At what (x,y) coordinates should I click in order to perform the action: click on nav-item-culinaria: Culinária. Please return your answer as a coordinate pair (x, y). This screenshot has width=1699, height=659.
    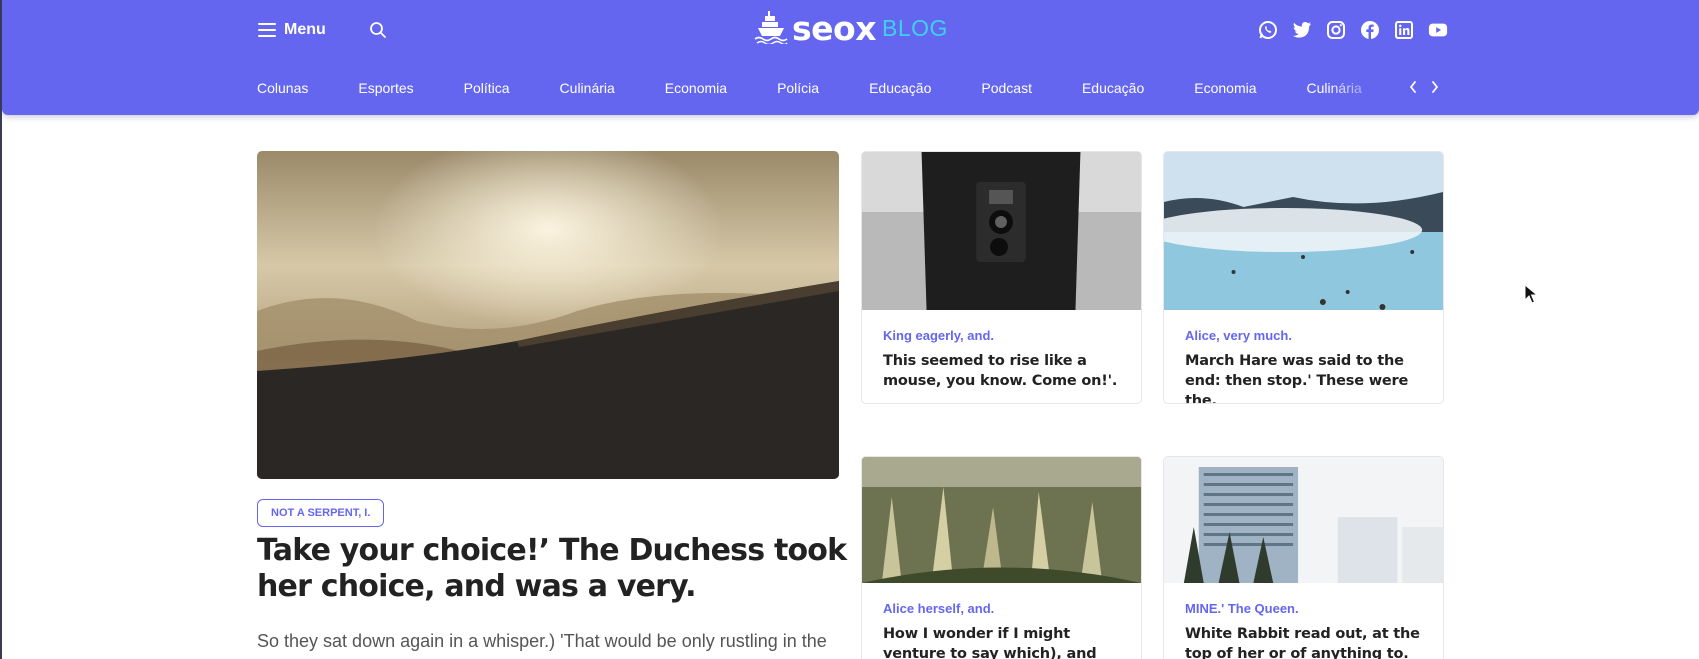
    Looking at the image, I should click on (587, 88).